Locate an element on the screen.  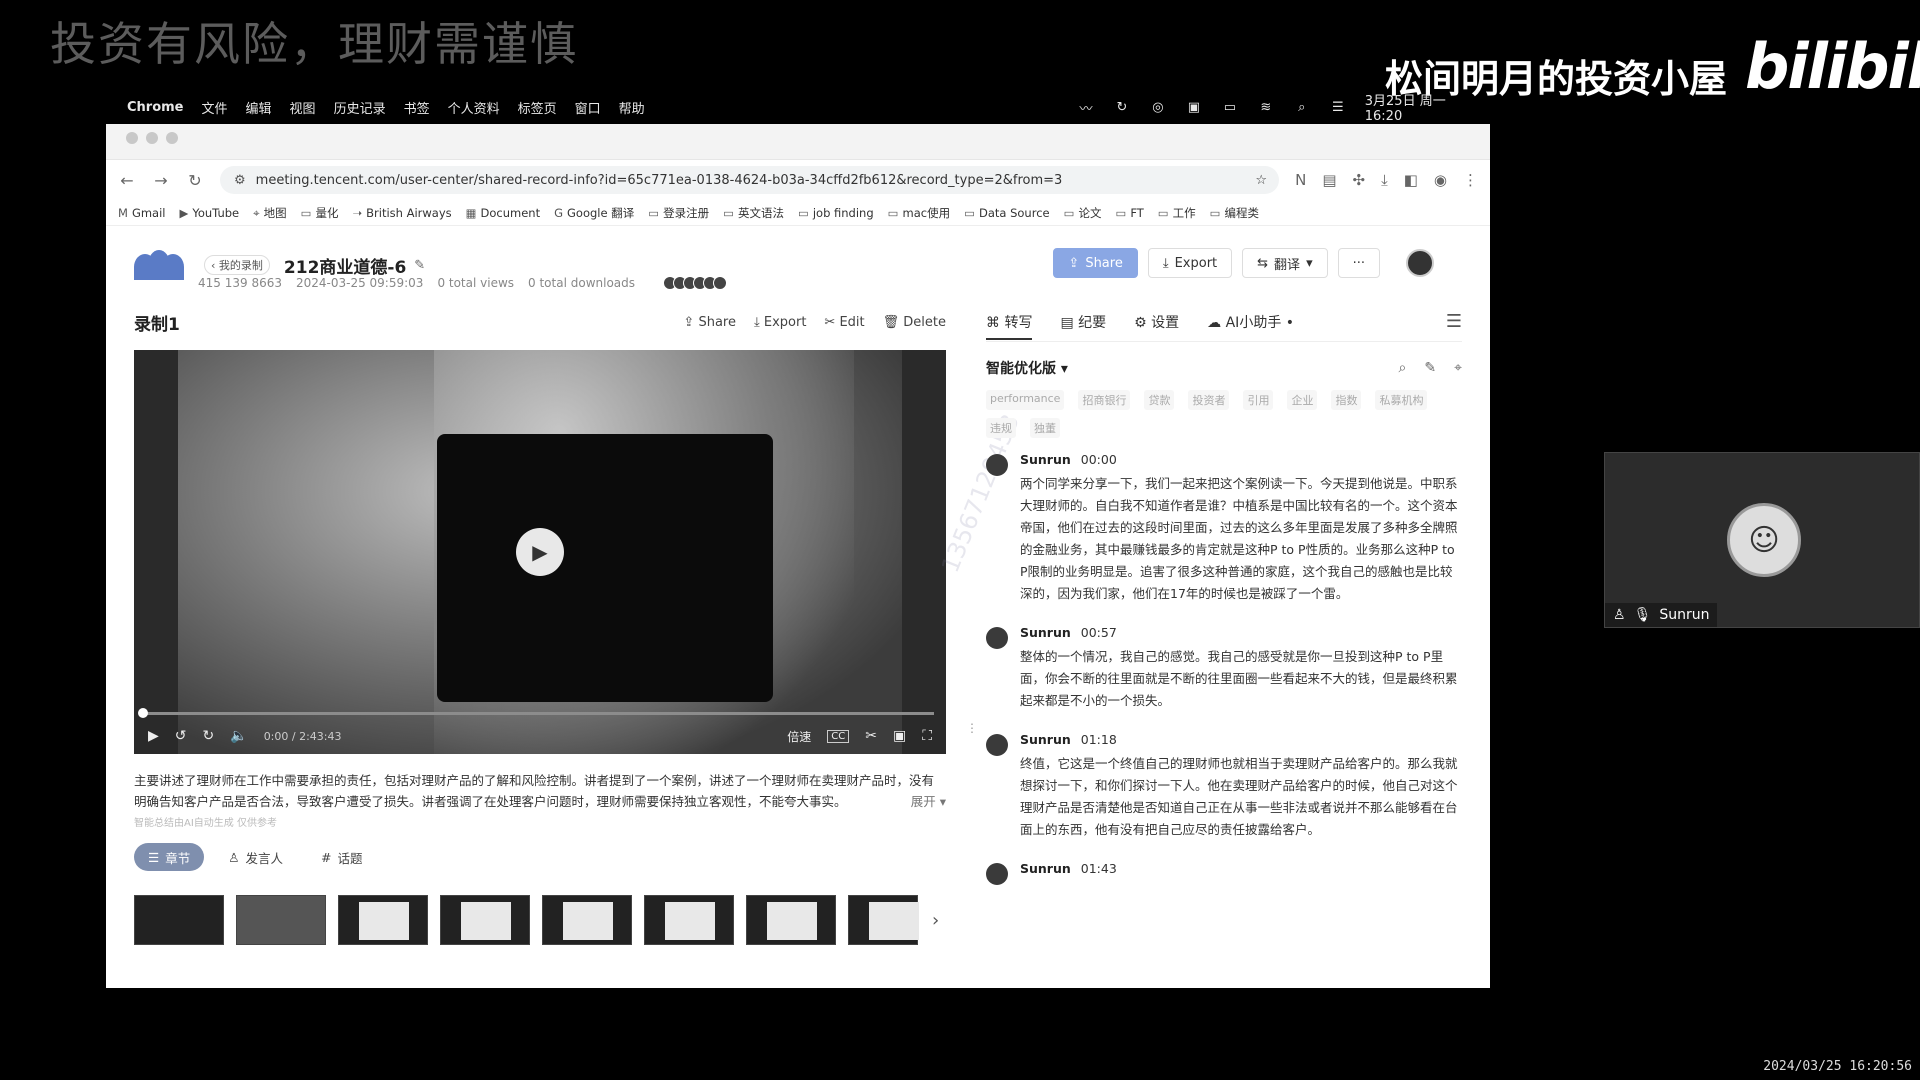
play-overlay-button: ▶ is located at coordinates (540, 552).